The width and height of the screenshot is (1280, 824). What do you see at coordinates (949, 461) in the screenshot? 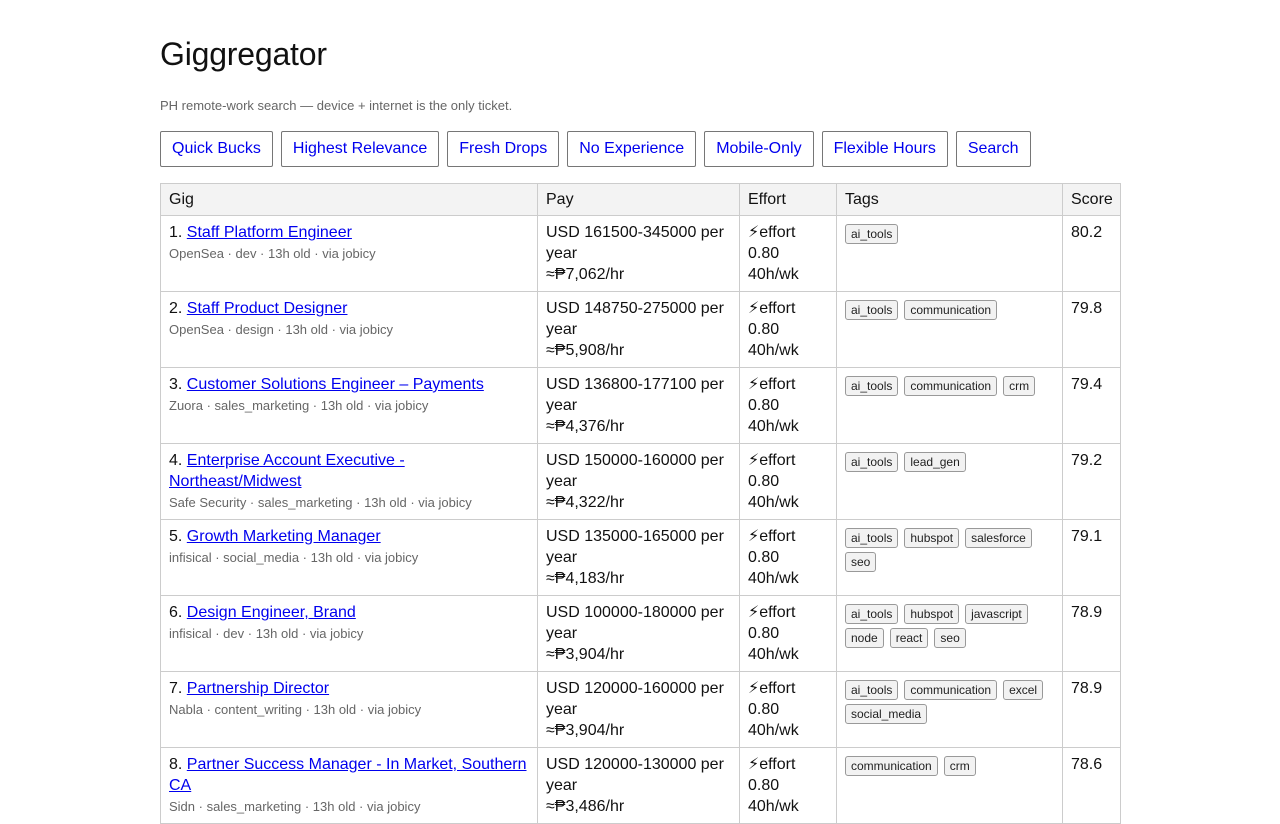
I see `tag-list: ai_tools lead_gen` at bounding box center [949, 461].